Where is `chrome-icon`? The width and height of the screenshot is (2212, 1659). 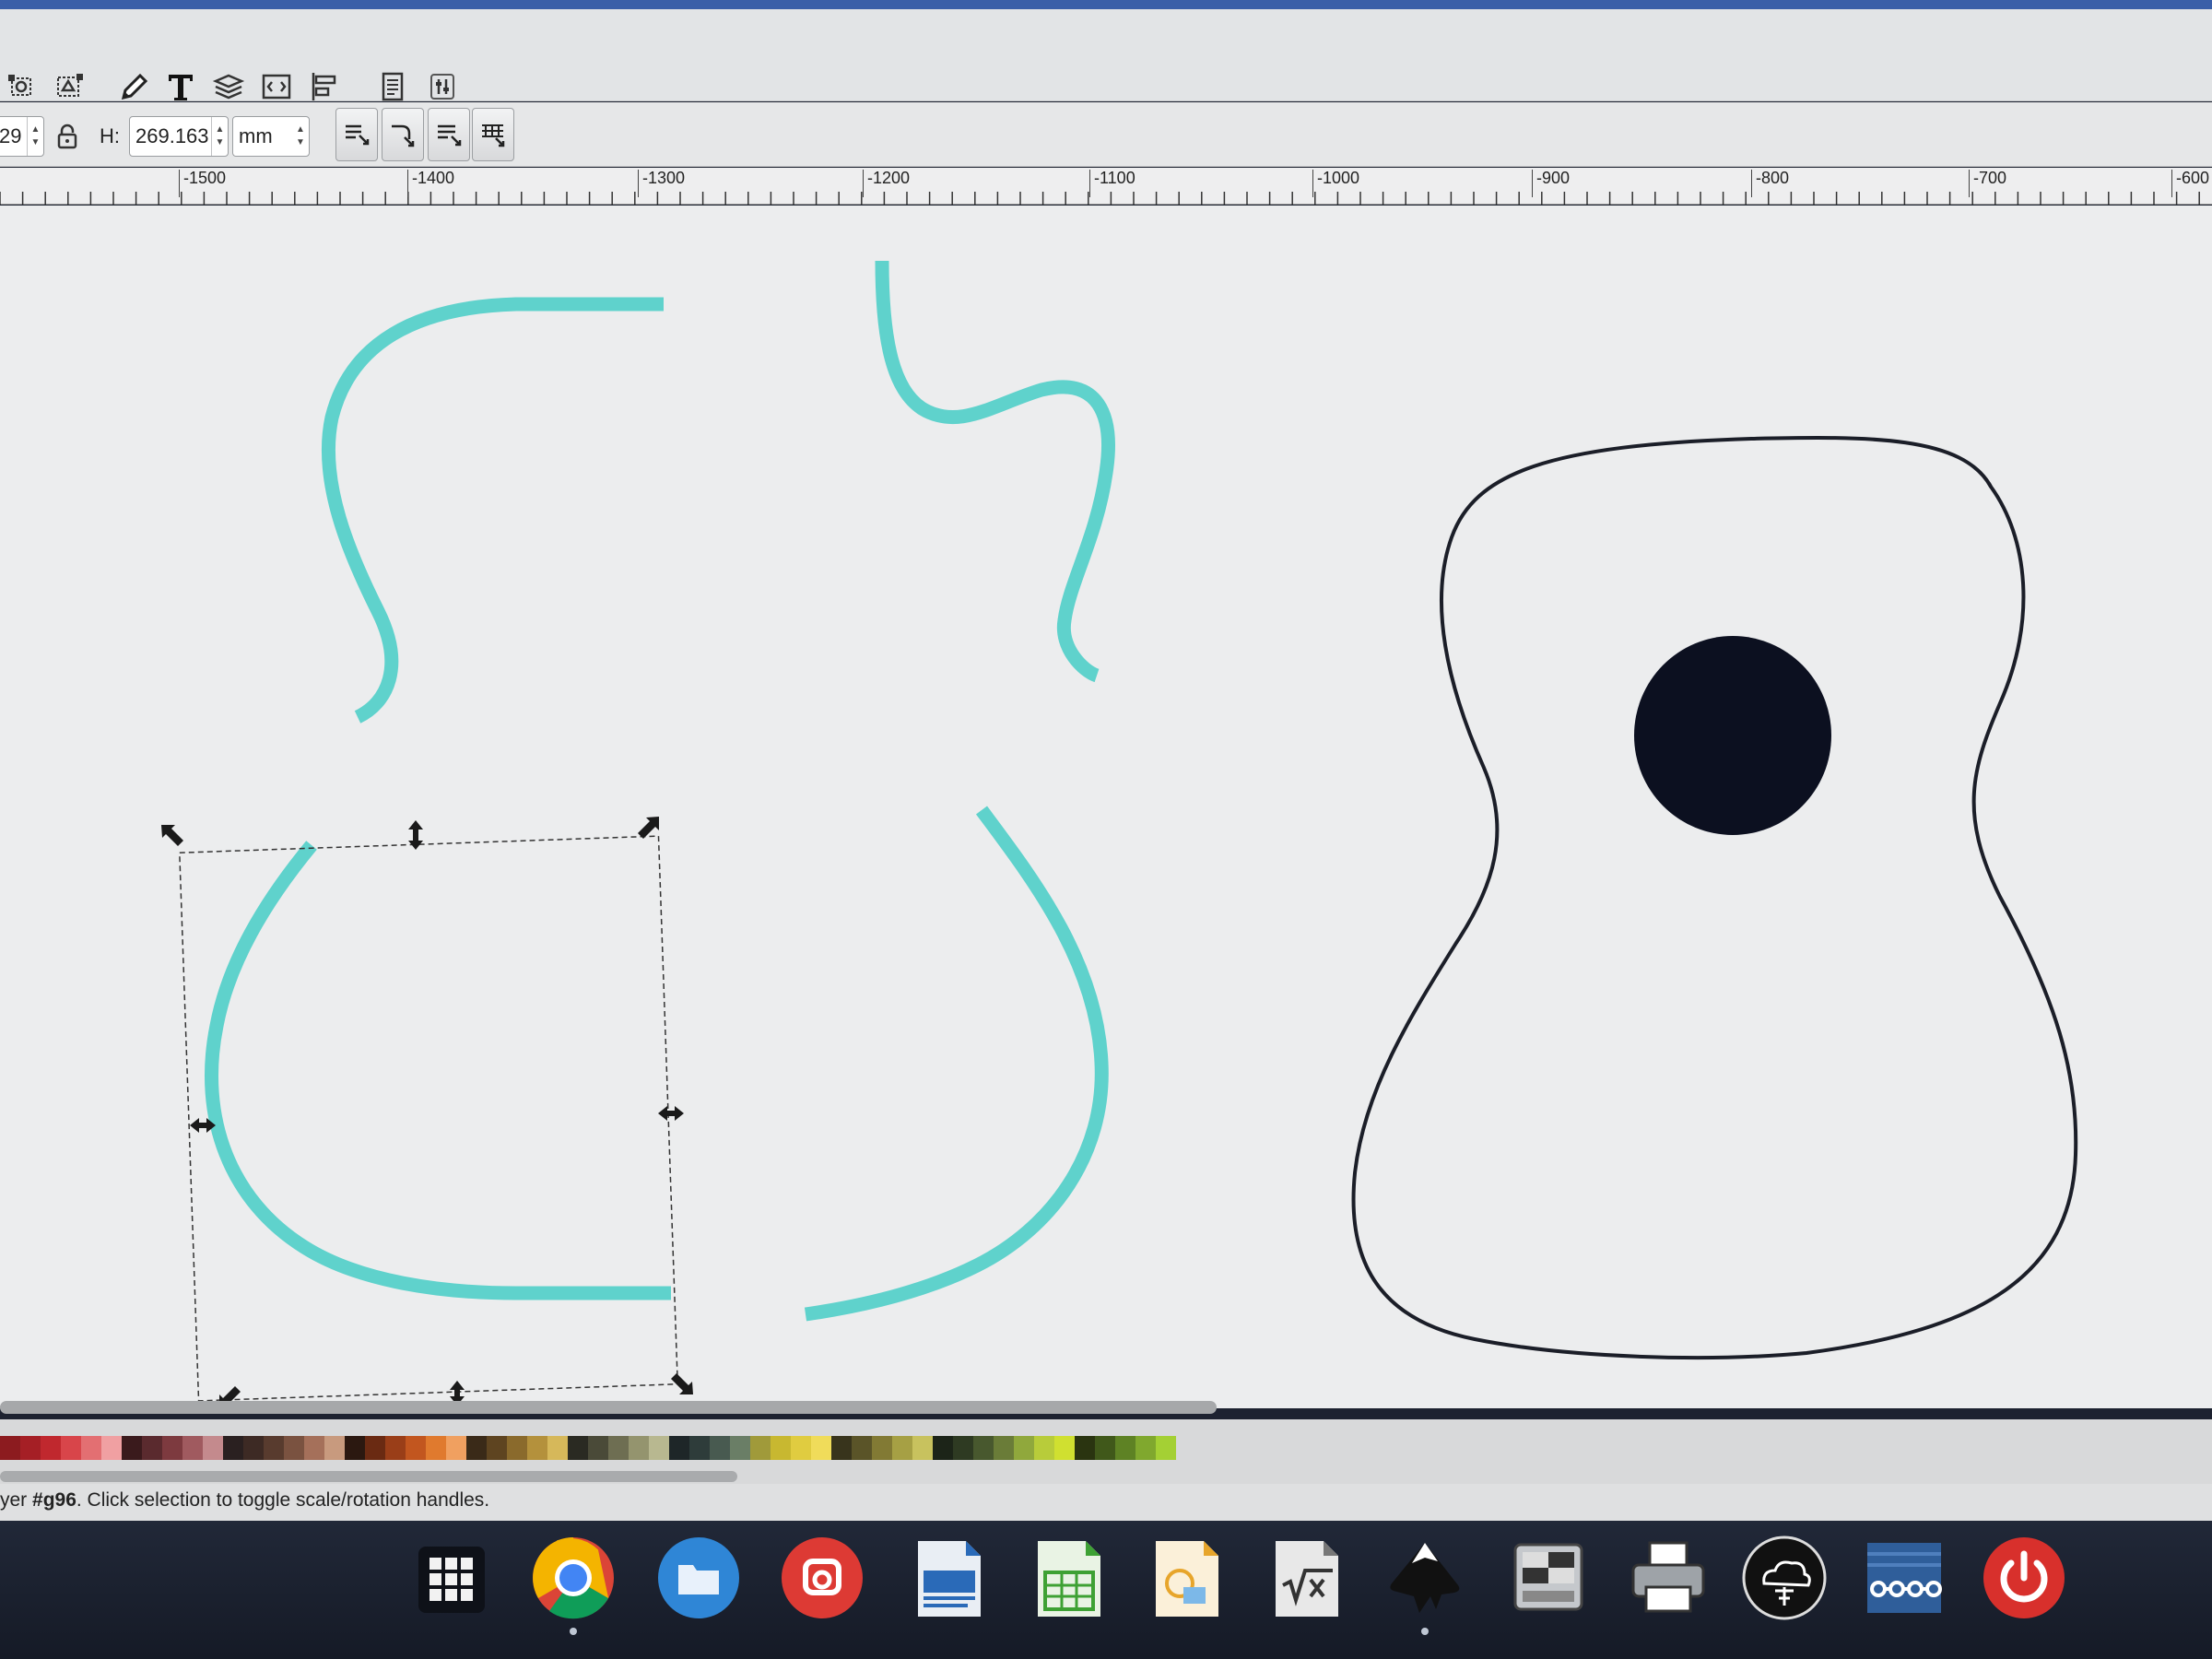
chrome-icon is located at coordinates (573, 1583).